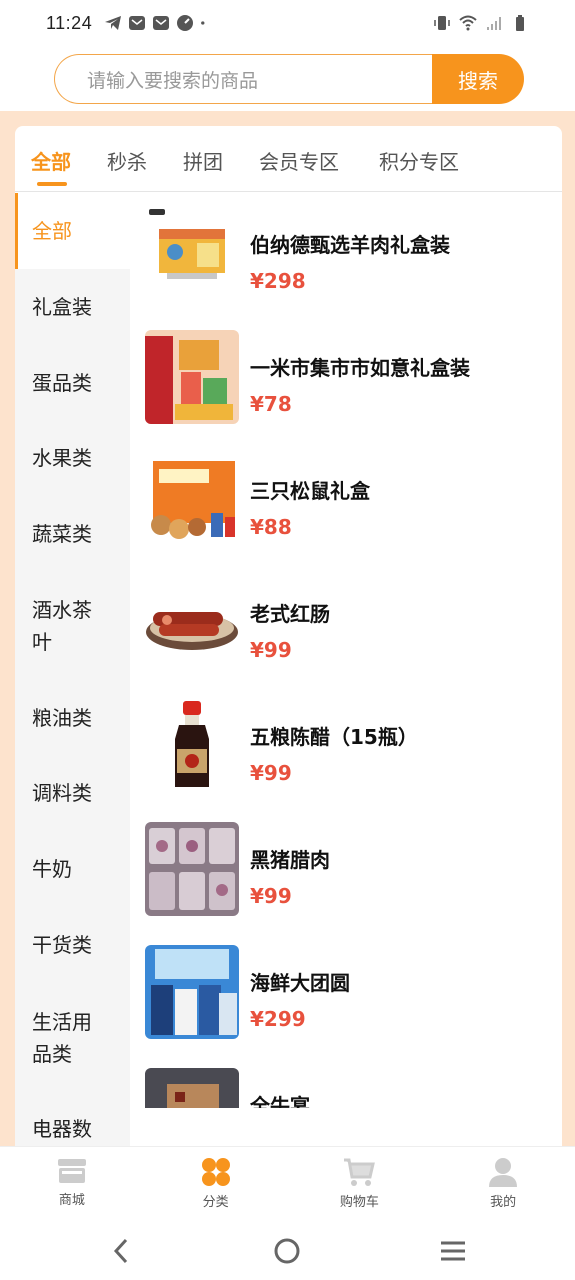 The image size is (575, 1280). I want to click on product-price: ¥78, so click(271, 404).